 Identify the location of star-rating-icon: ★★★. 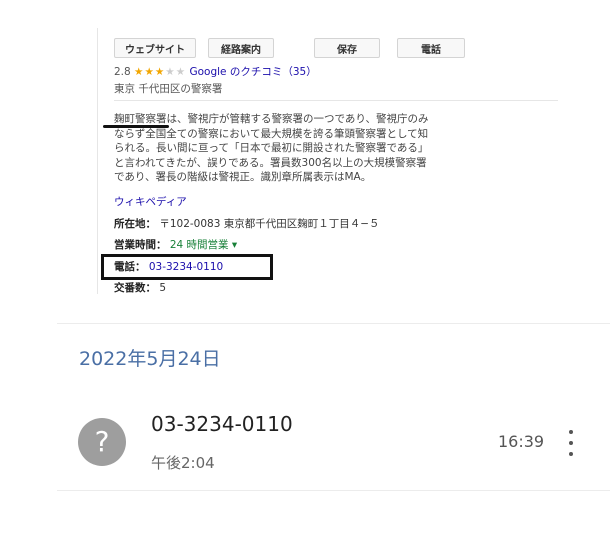
(150, 72).